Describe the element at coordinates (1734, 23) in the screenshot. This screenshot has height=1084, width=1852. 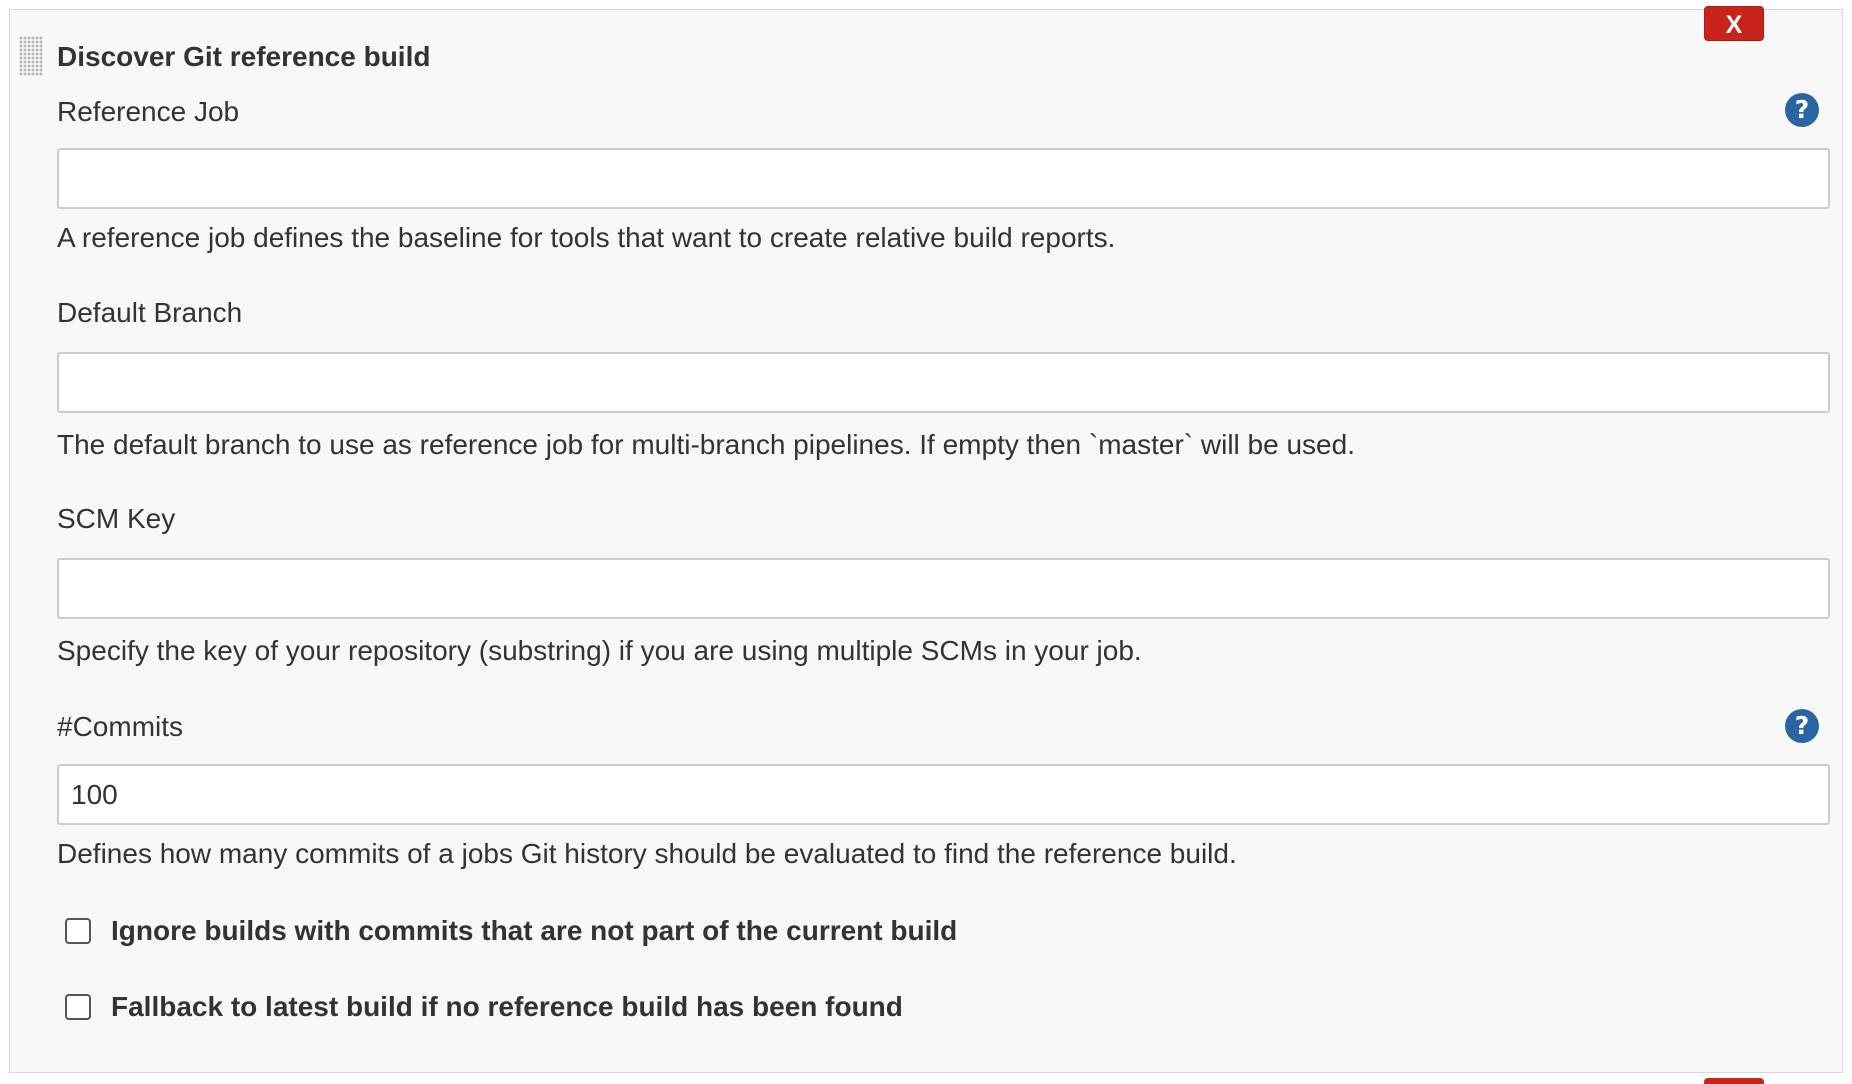
I see `delete-section-button: X` at that location.